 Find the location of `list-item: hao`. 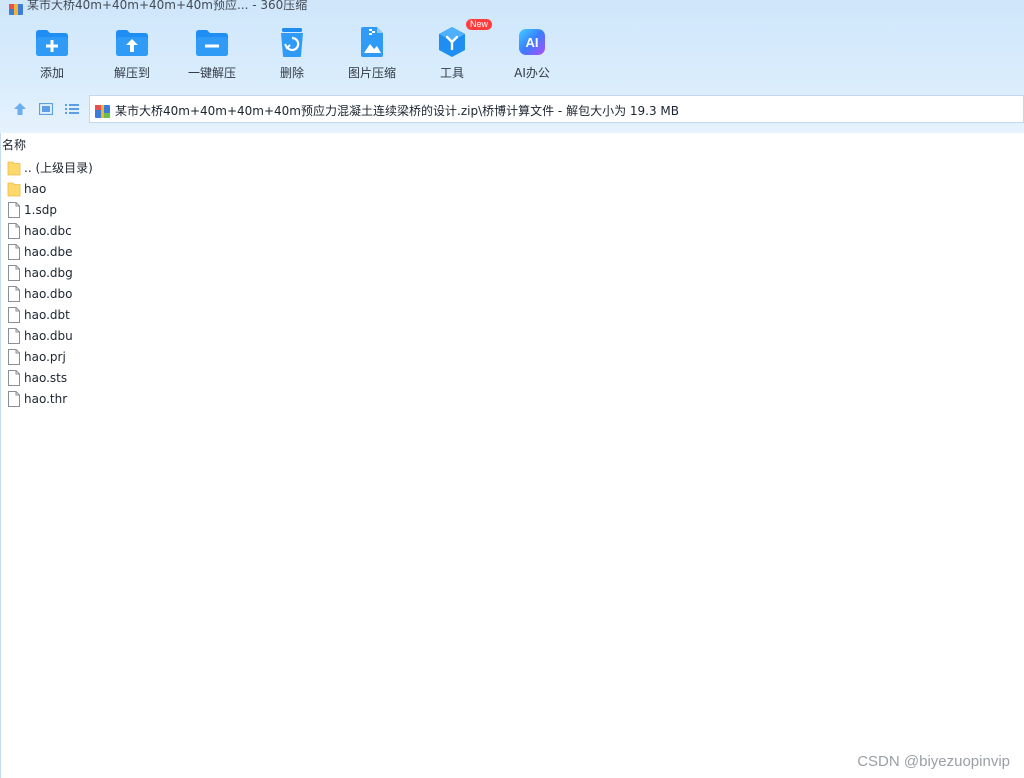

list-item: hao is located at coordinates (207, 188).